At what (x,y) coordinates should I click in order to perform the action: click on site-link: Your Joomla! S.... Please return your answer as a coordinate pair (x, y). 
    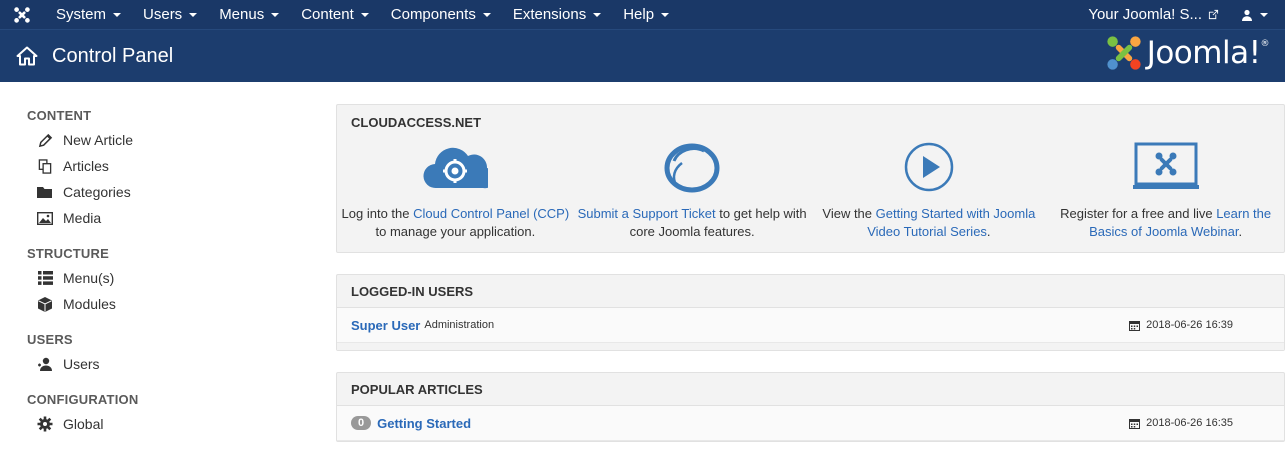
    Looking at the image, I should click on (1164, 14).